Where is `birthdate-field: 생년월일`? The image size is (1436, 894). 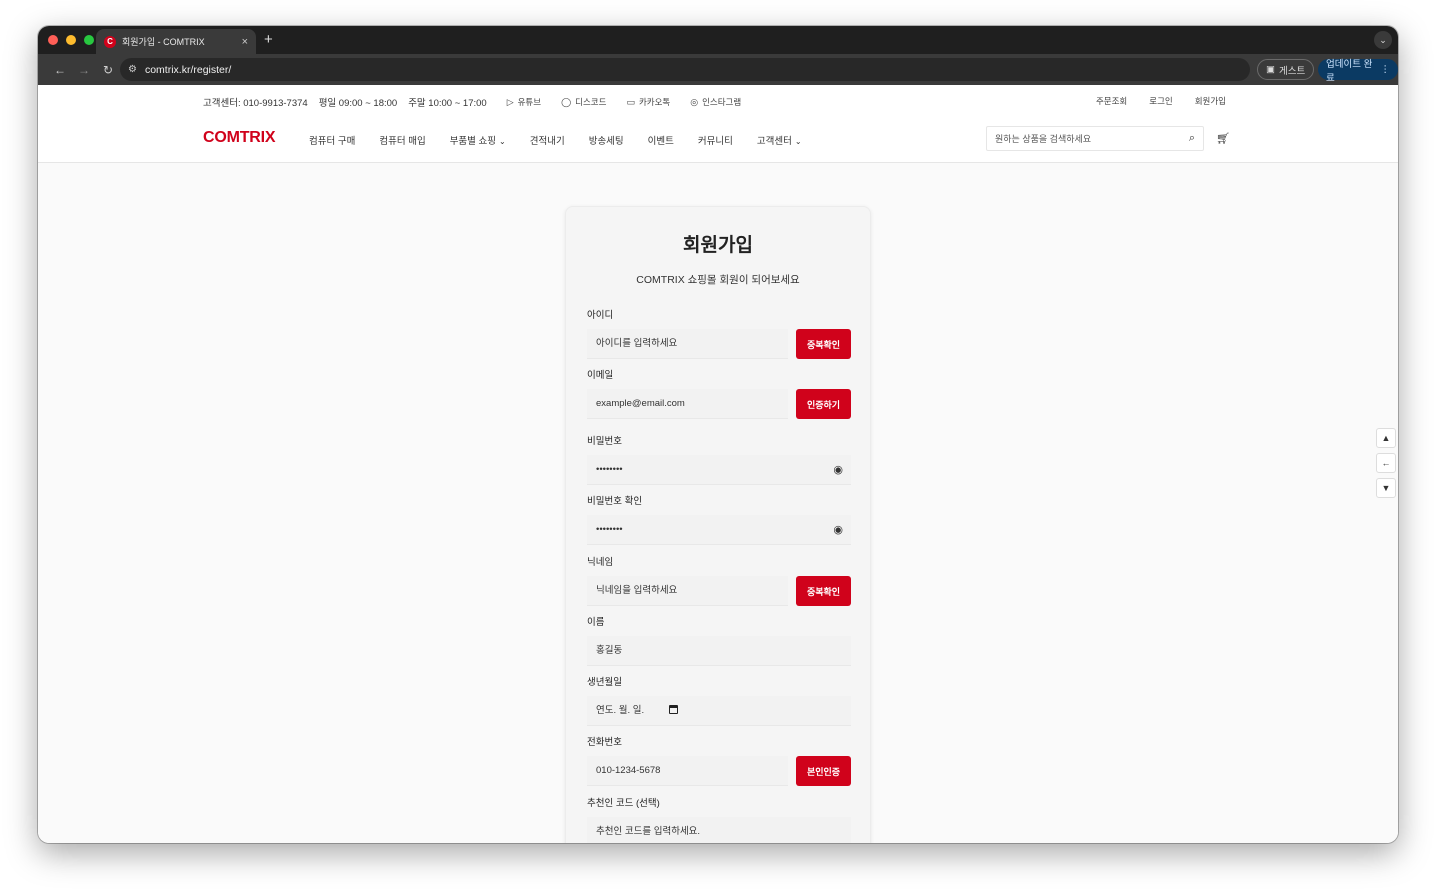 birthdate-field: 생년월일 is located at coordinates (719, 700).